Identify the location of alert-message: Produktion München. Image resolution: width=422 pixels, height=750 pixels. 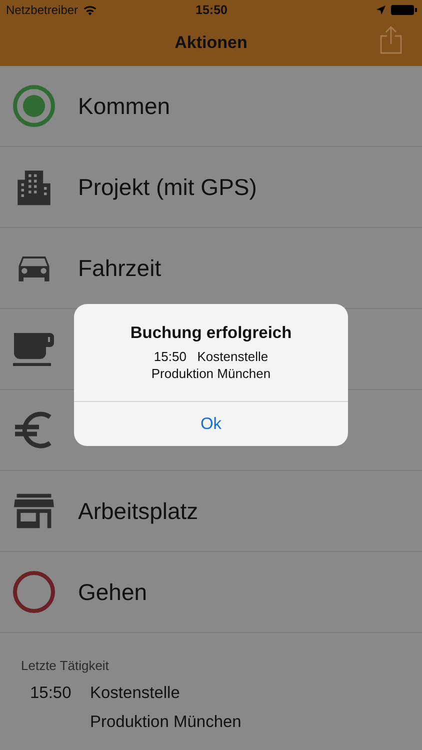
(211, 373).